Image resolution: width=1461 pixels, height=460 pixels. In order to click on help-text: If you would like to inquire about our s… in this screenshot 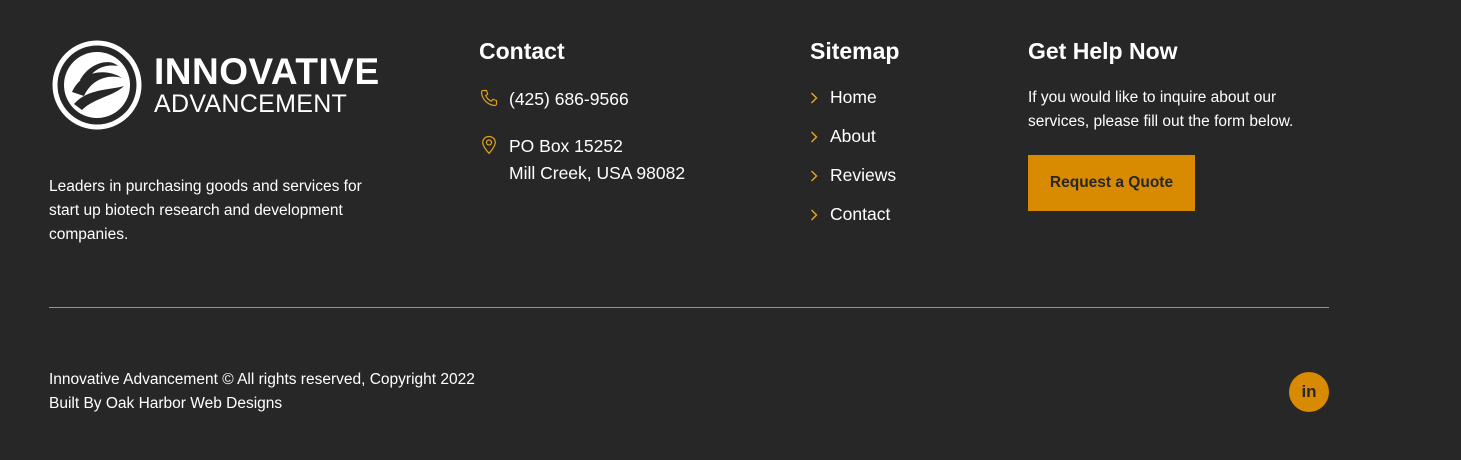, I will do `click(1161, 109)`.